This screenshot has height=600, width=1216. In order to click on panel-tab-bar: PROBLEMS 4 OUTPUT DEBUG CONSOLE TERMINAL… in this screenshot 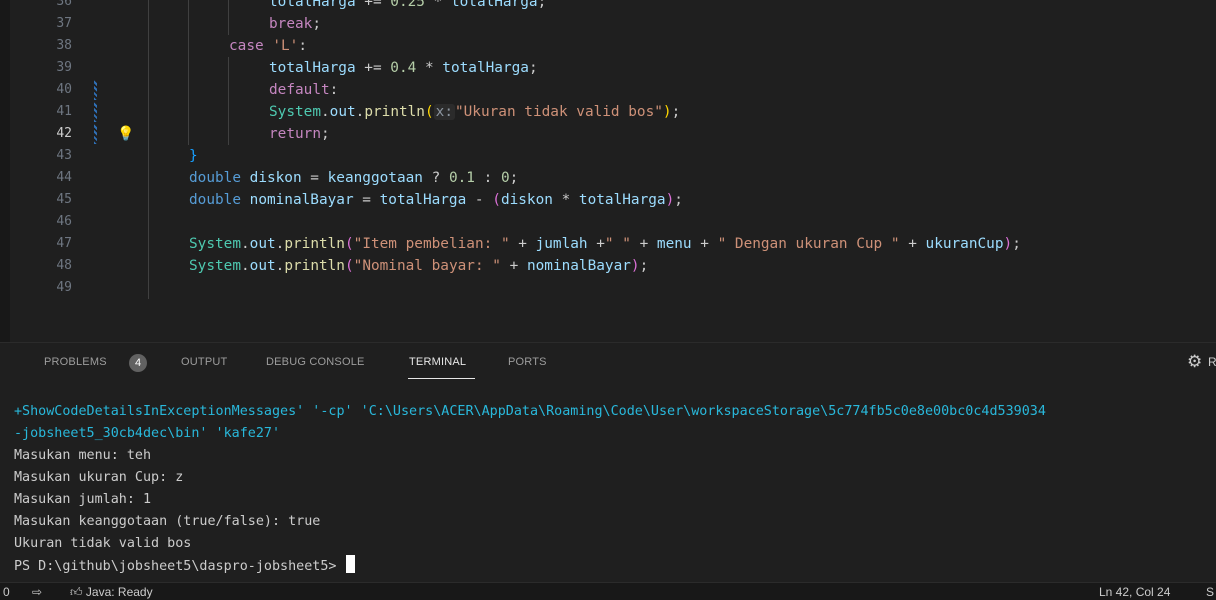, I will do `click(608, 362)`.